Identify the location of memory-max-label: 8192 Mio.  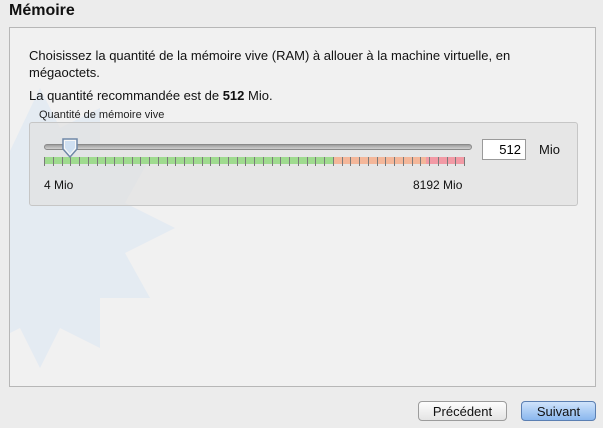
(438, 185).